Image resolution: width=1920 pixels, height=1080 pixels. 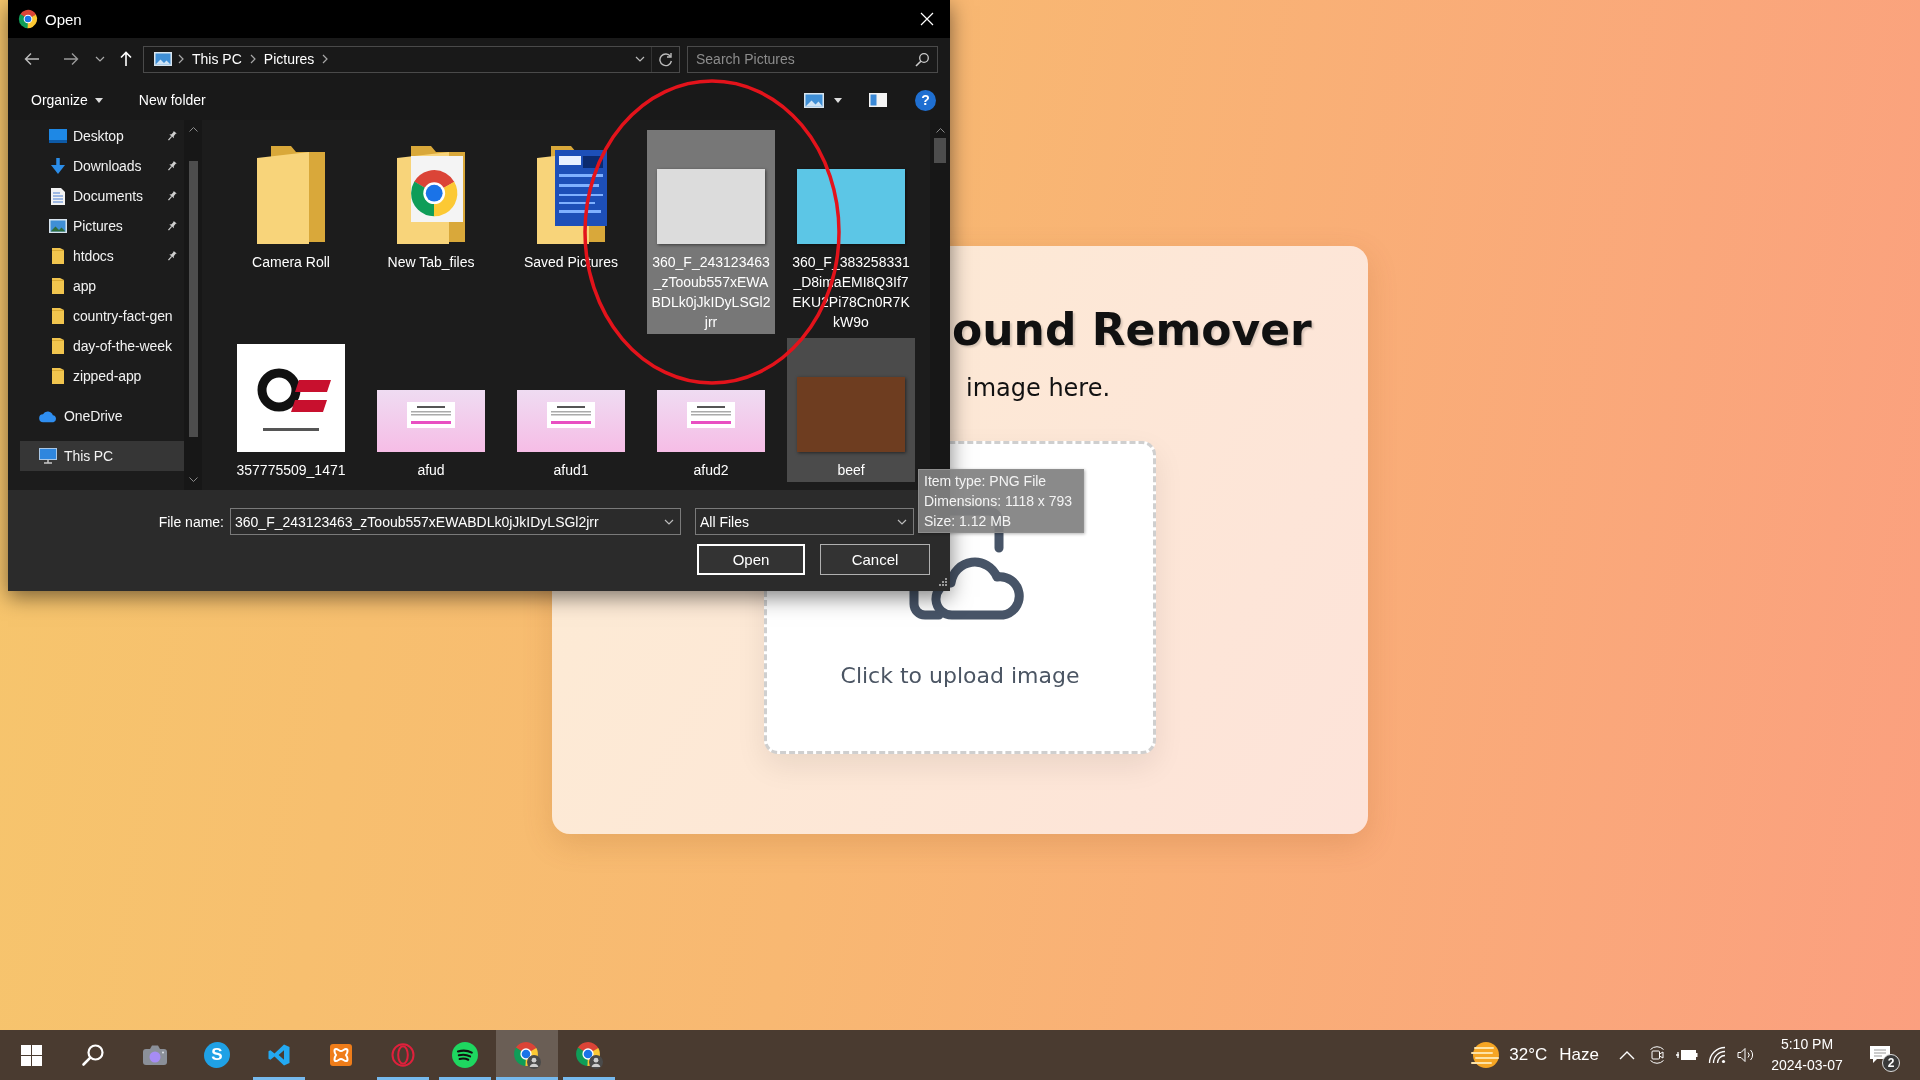 I want to click on nav-item: Downloads, so click(x=102, y=166).